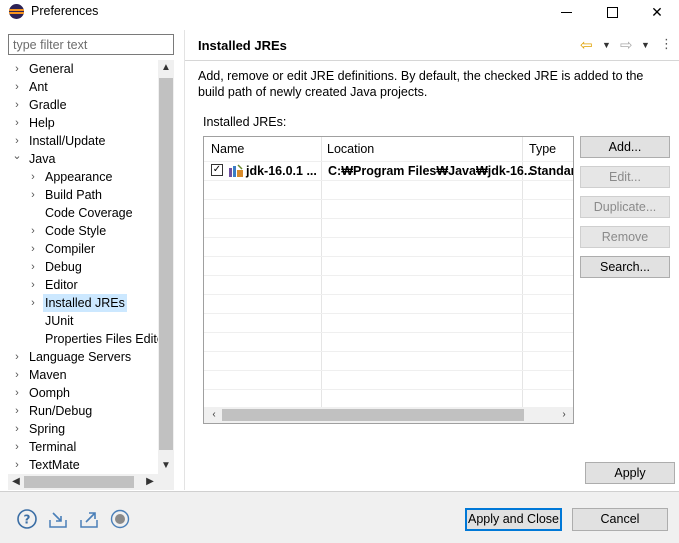  Describe the element at coordinates (620, 519) in the screenshot. I see `cancel-button: Cancel` at that location.